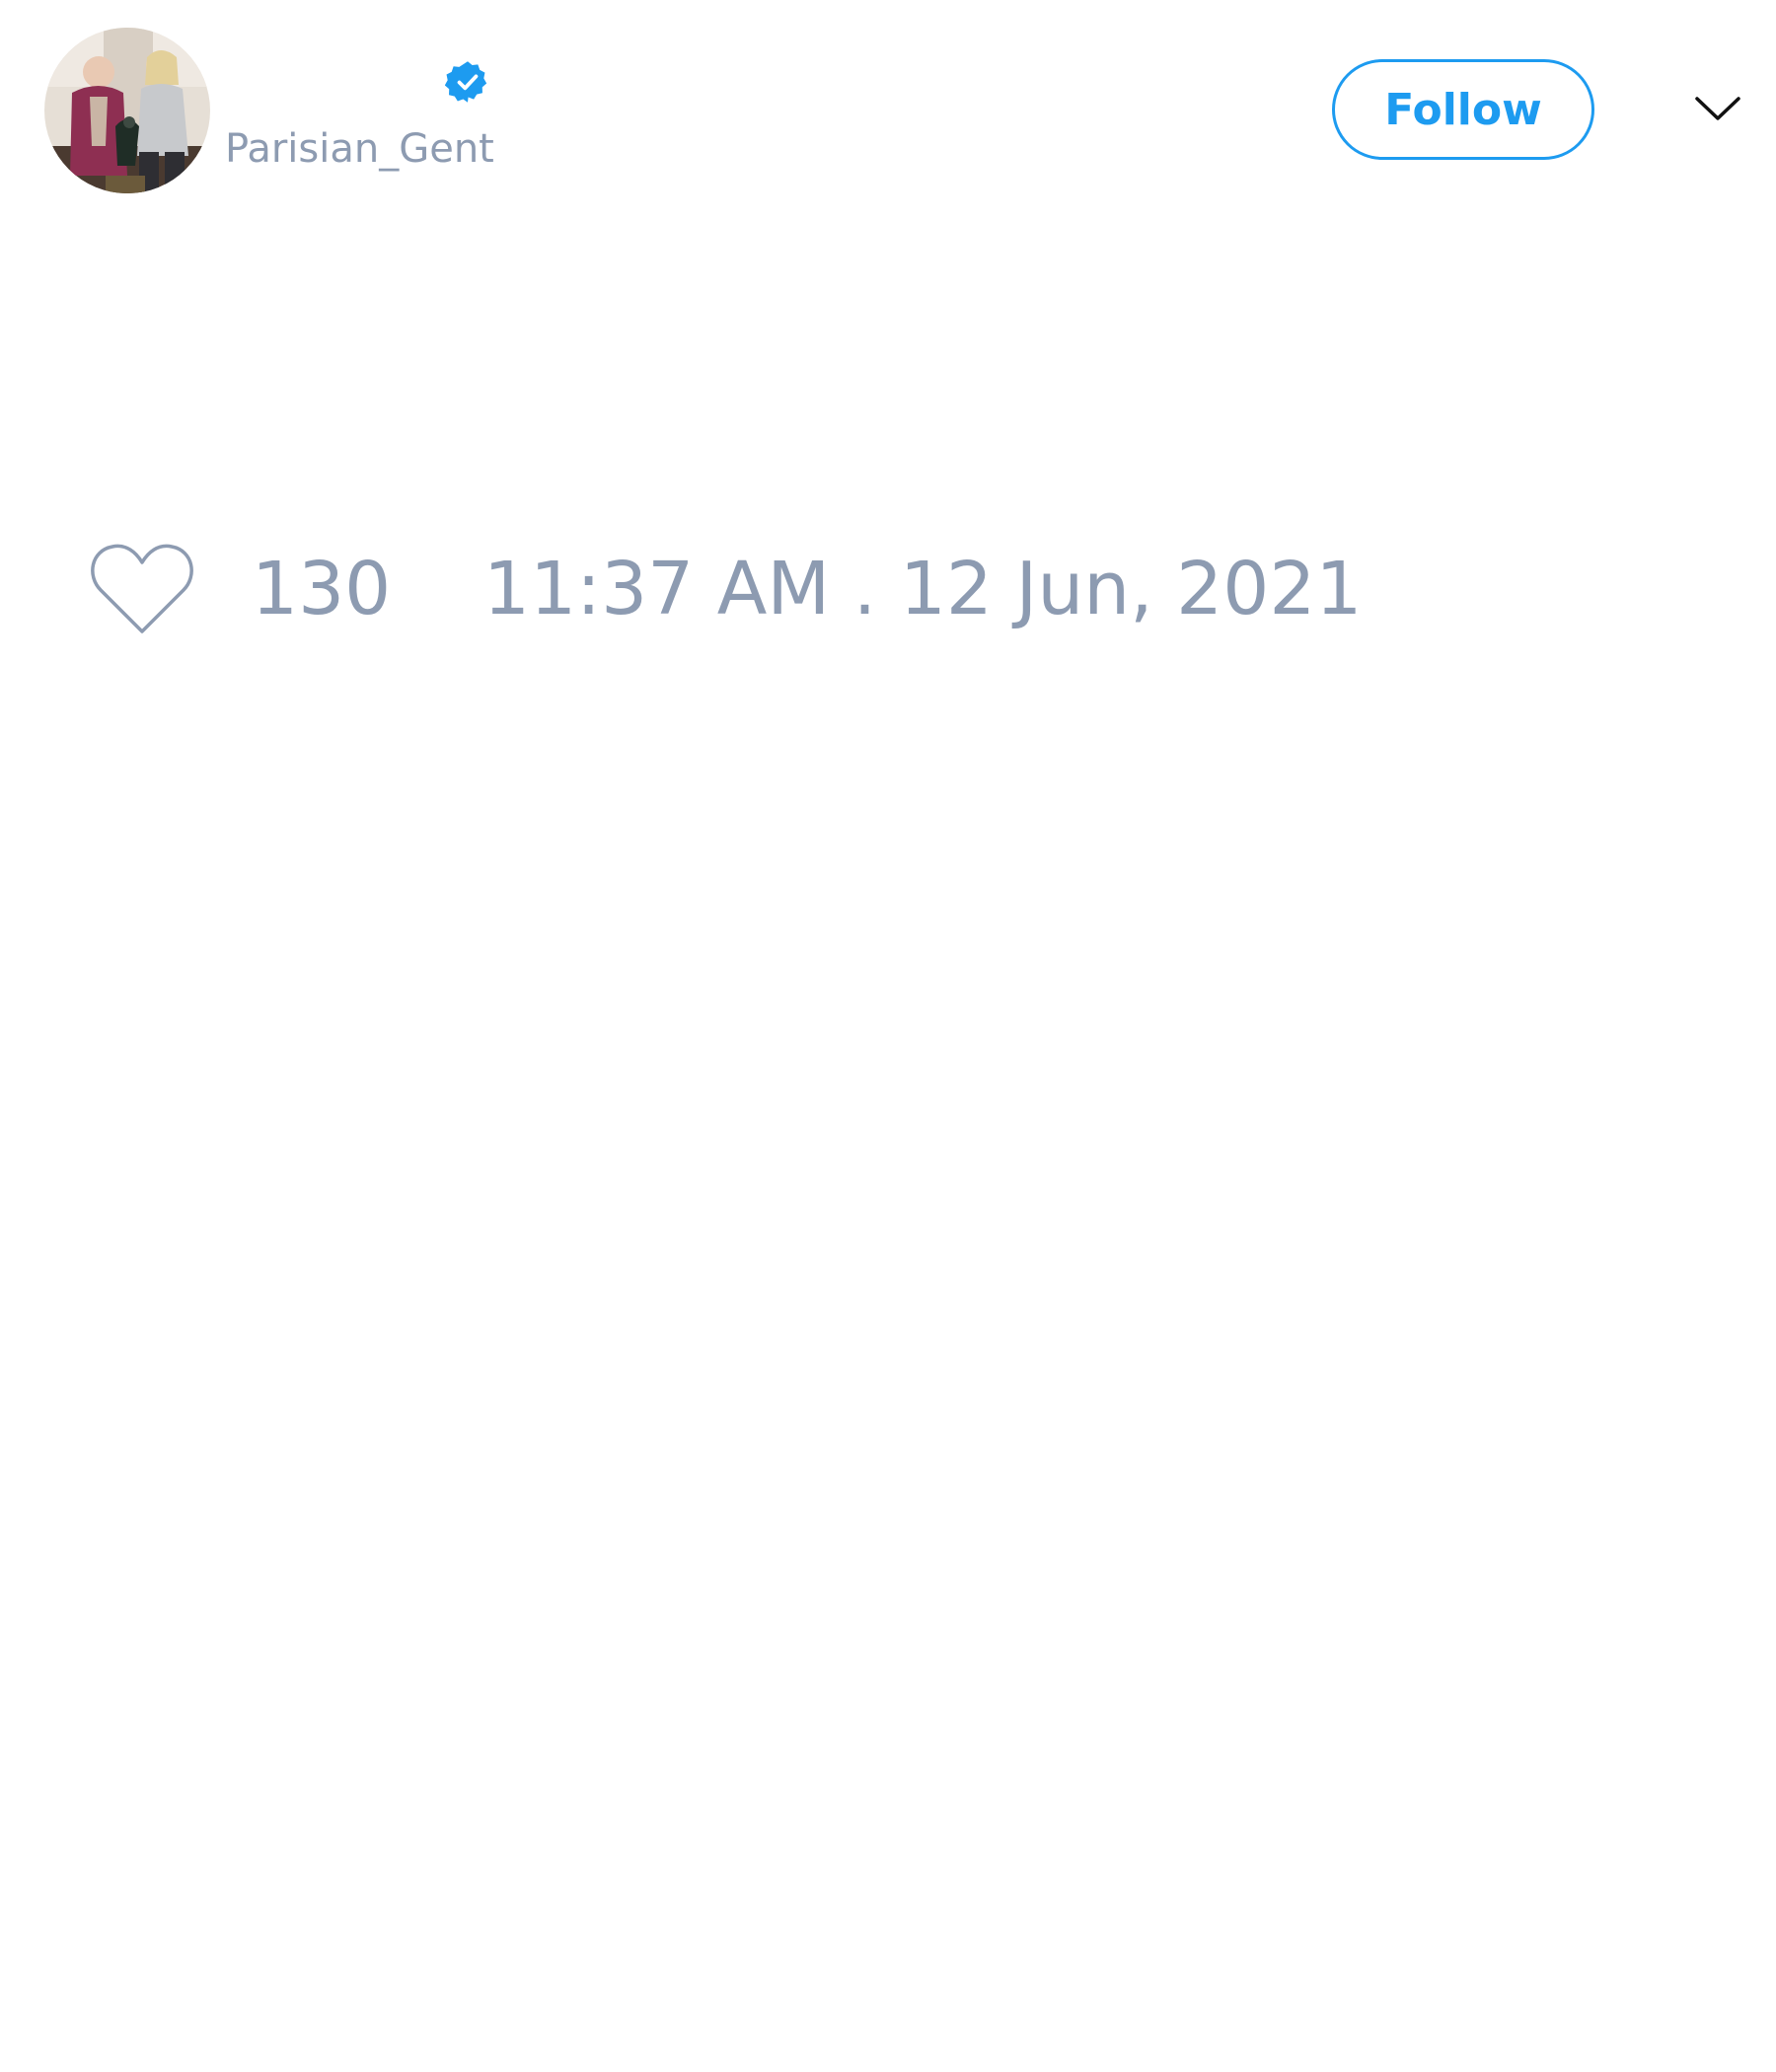  I want to click on verified-badge-icon, so click(466, 82).